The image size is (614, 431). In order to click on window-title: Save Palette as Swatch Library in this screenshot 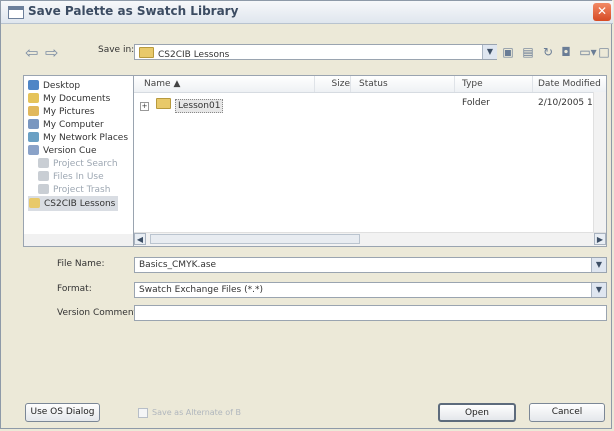, I will do `click(133, 11)`.